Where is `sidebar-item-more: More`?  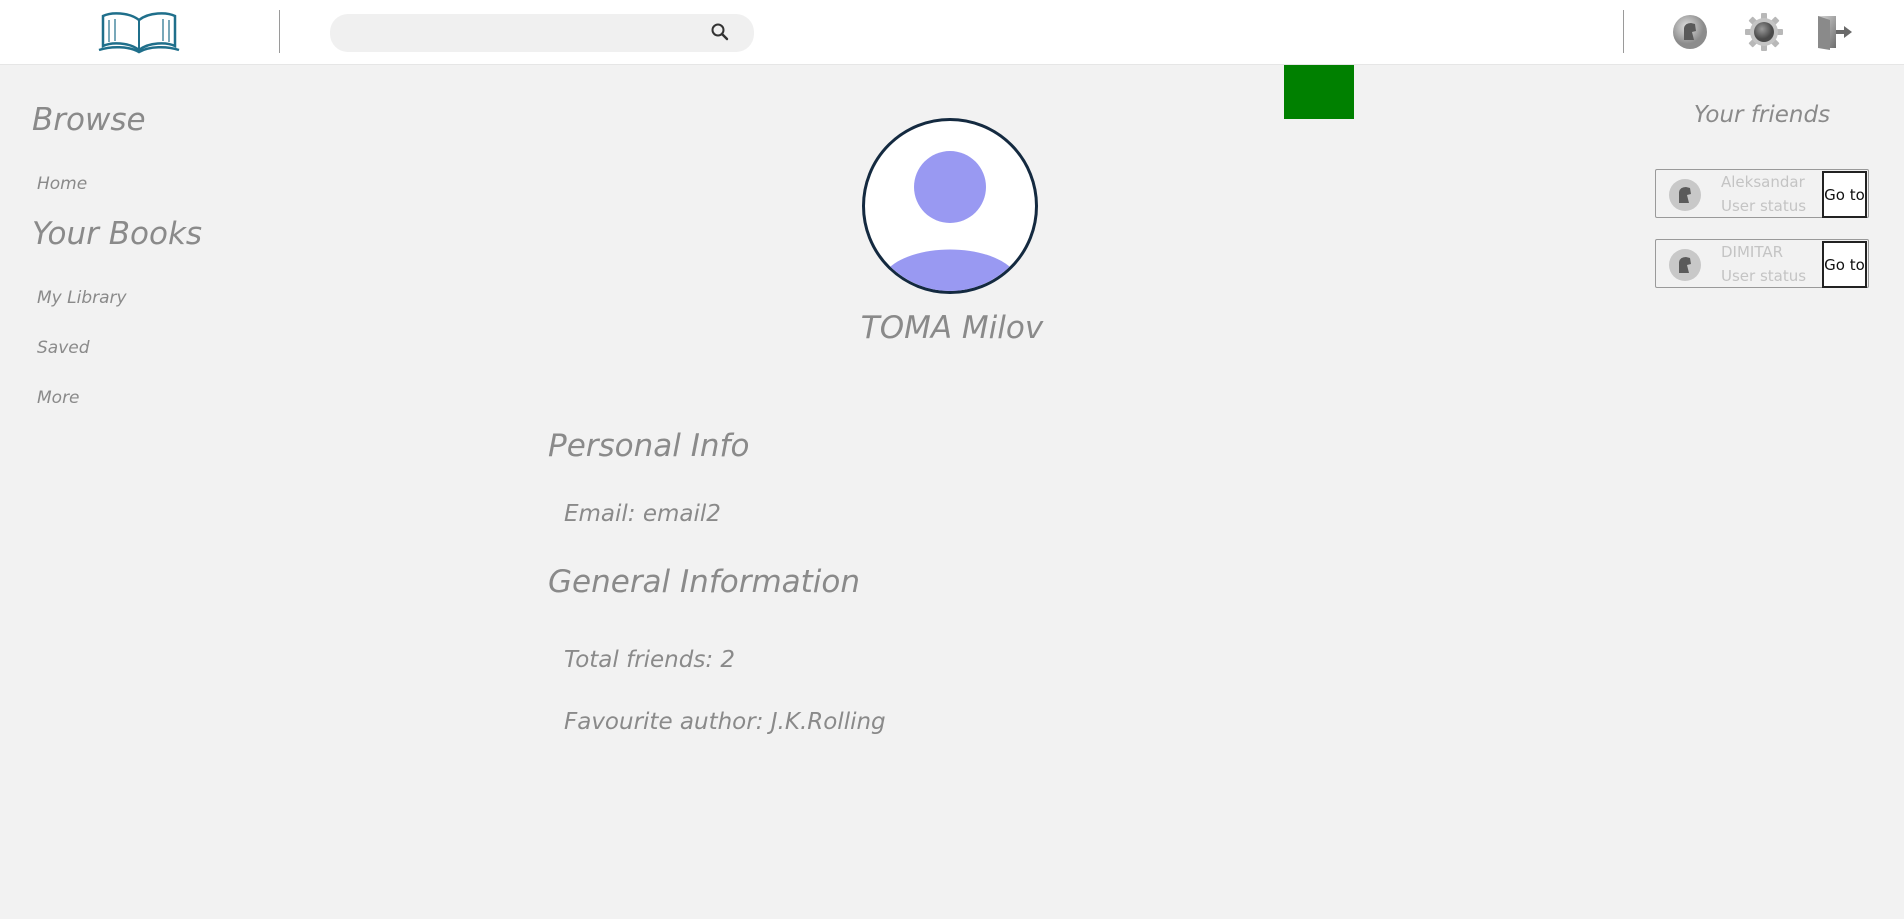
sidebar-item-more: More is located at coordinates (58, 398).